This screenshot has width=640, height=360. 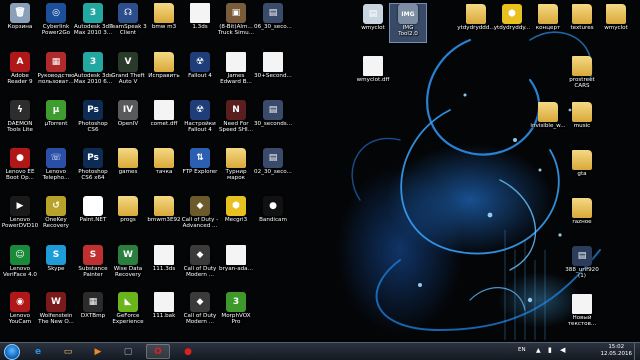 I want to click on desktop-icon: ☊ TeamSpeak 3 Client, so click(x=128, y=22).